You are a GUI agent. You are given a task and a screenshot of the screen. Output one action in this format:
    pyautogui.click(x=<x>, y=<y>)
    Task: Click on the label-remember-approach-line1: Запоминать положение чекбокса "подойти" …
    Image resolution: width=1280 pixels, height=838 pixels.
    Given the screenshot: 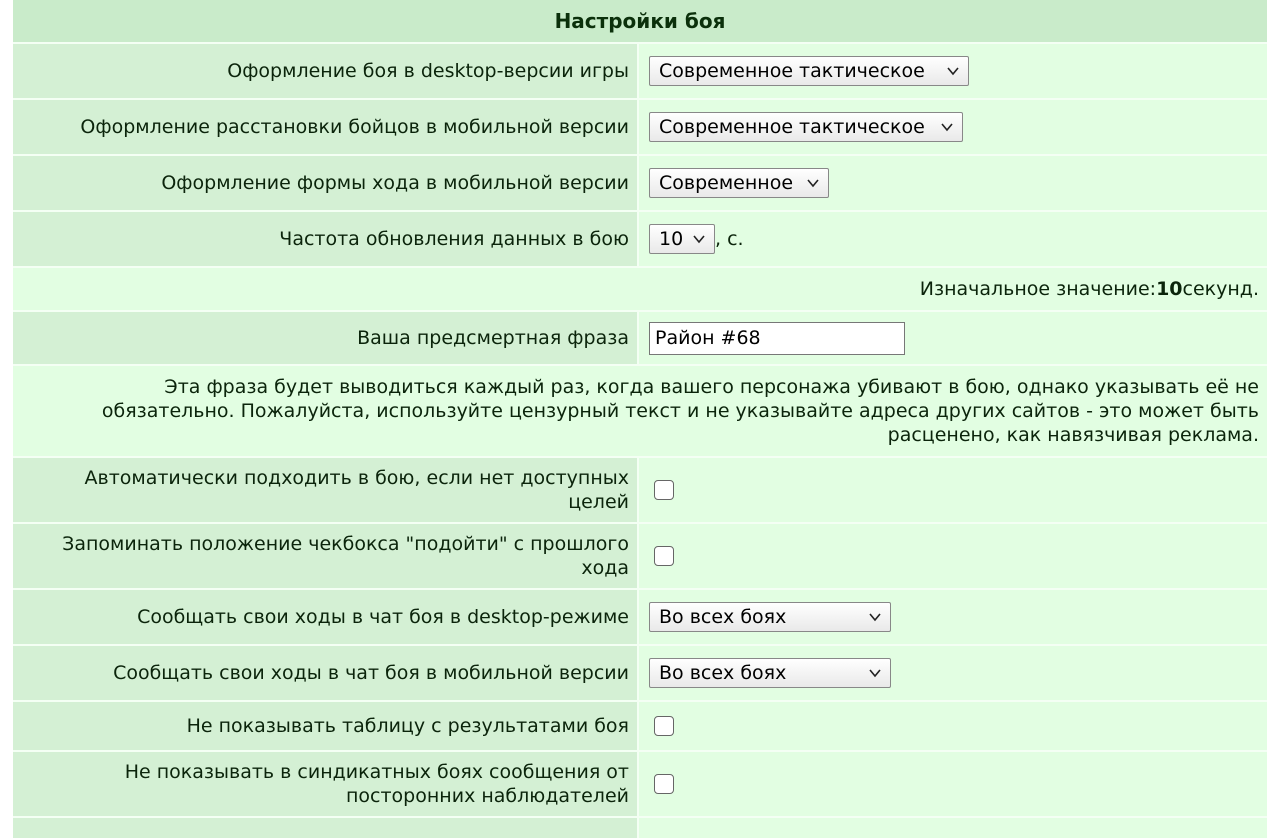 What is the action you would take?
    pyautogui.click(x=345, y=544)
    